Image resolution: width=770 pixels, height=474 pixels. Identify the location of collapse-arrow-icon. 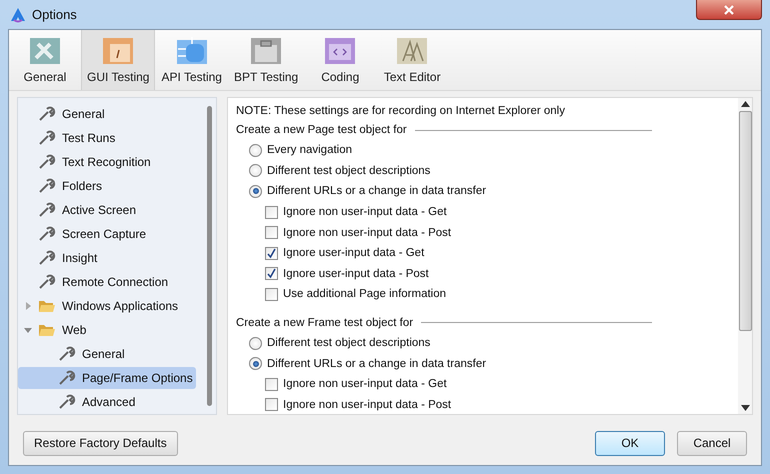
(28, 330).